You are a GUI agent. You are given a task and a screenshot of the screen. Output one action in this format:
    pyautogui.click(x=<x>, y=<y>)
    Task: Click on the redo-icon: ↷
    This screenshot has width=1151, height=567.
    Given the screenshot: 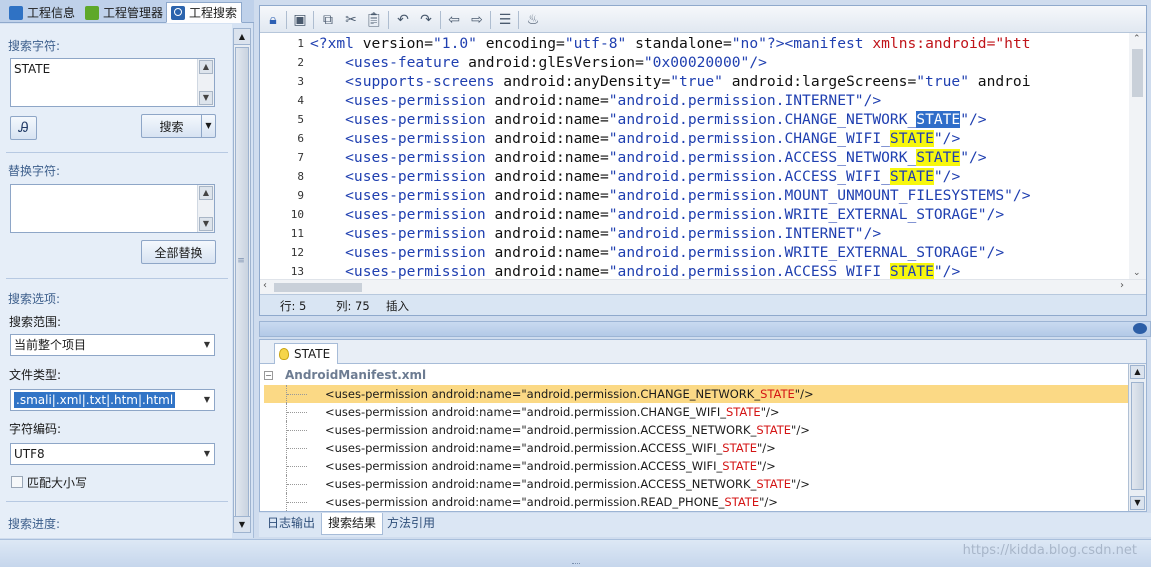 What is the action you would take?
    pyautogui.click(x=426, y=20)
    